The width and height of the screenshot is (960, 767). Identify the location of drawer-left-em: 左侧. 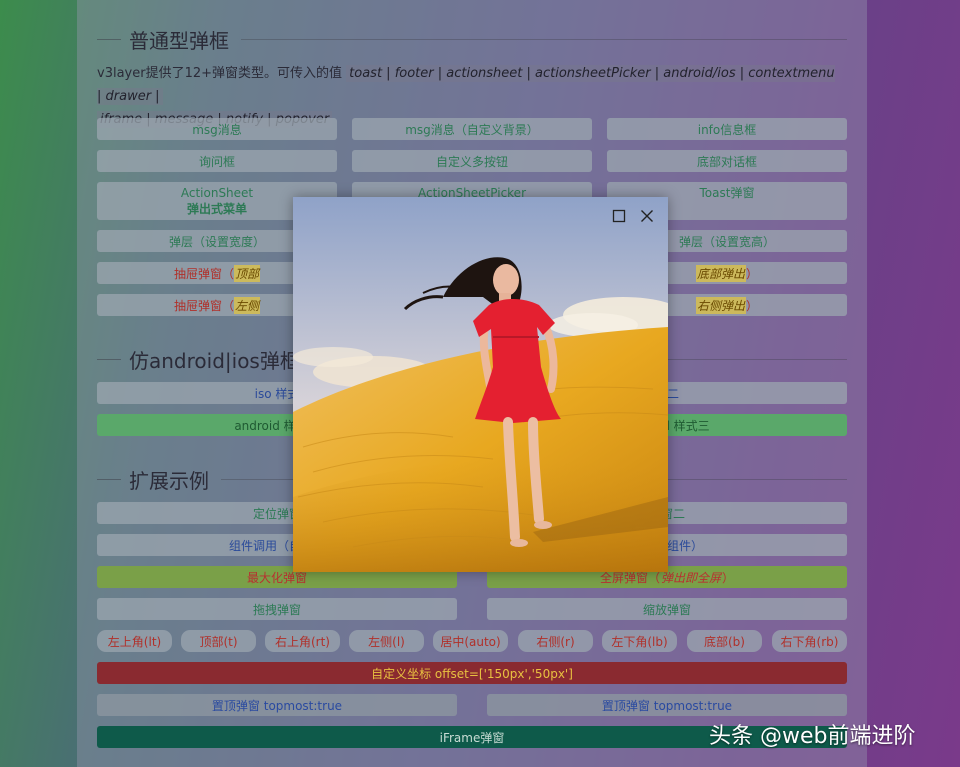
(247, 305).